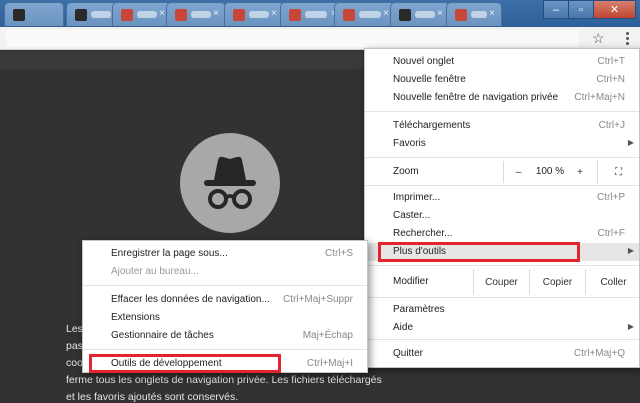 This screenshot has width=640, height=403. Describe the element at coordinates (580, 172) in the screenshot. I see `zoom-in-button: +` at that location.